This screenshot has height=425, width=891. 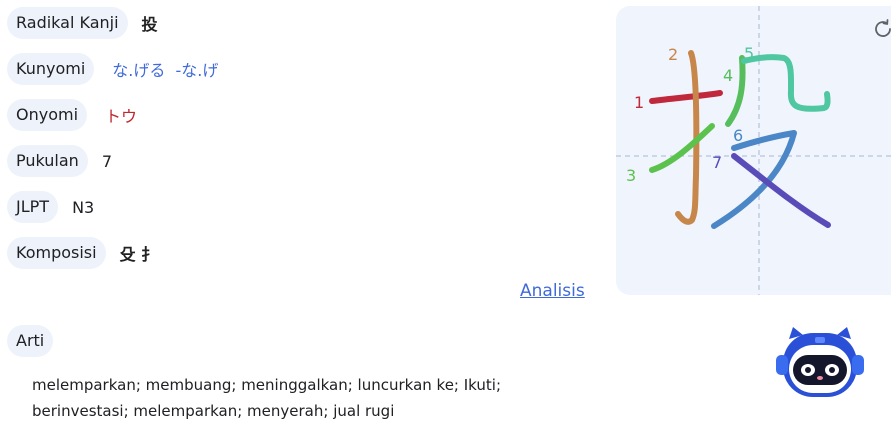 What do you see at coordinates (51, 69) in the screenshot?
I see `label-kunyomi: Kunyomi` at bounding box center [51, 69].